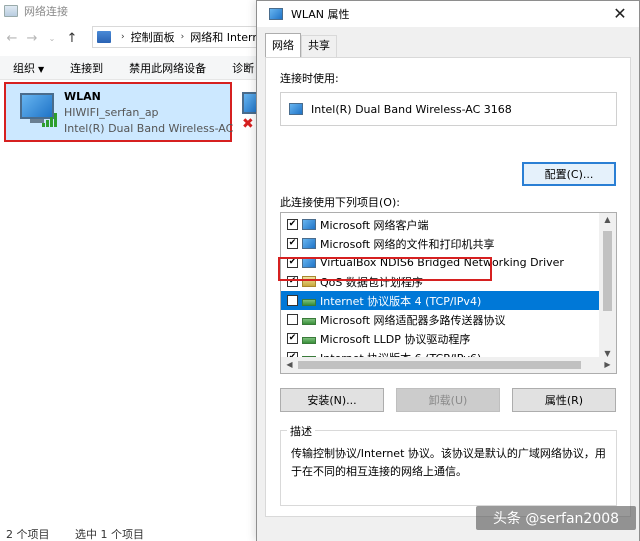 This screenshot has width=640, height=541. Describe the element at coordinates (104, 37) in the screenshot. I see `control-panel-icon` at that location.